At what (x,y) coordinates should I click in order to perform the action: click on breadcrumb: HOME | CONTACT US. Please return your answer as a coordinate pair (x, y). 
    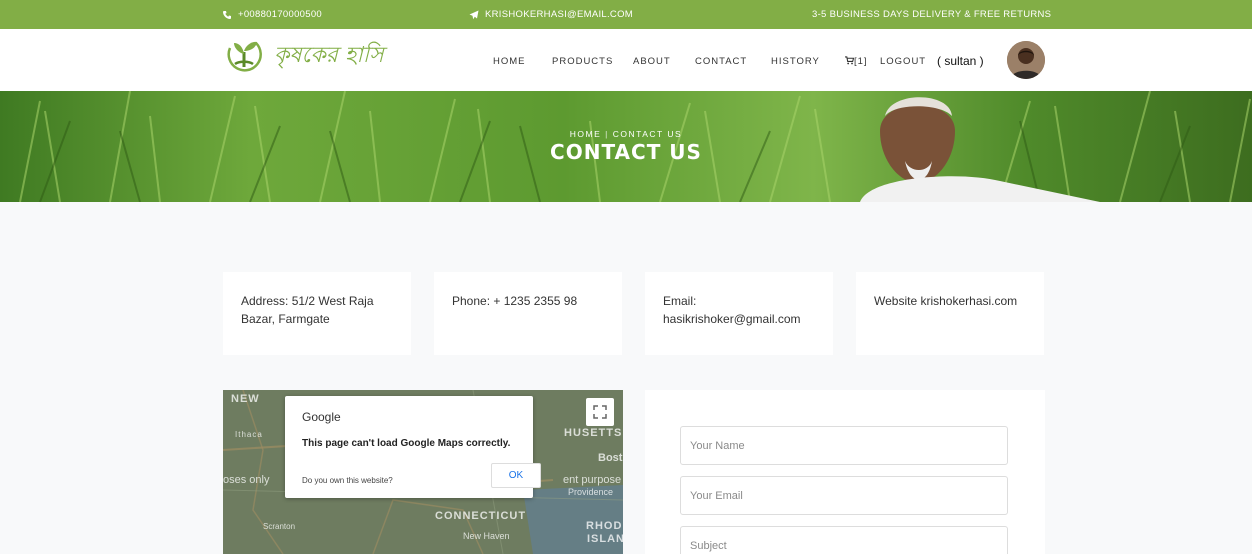
    Looking at the image, I should click on (626, 134).